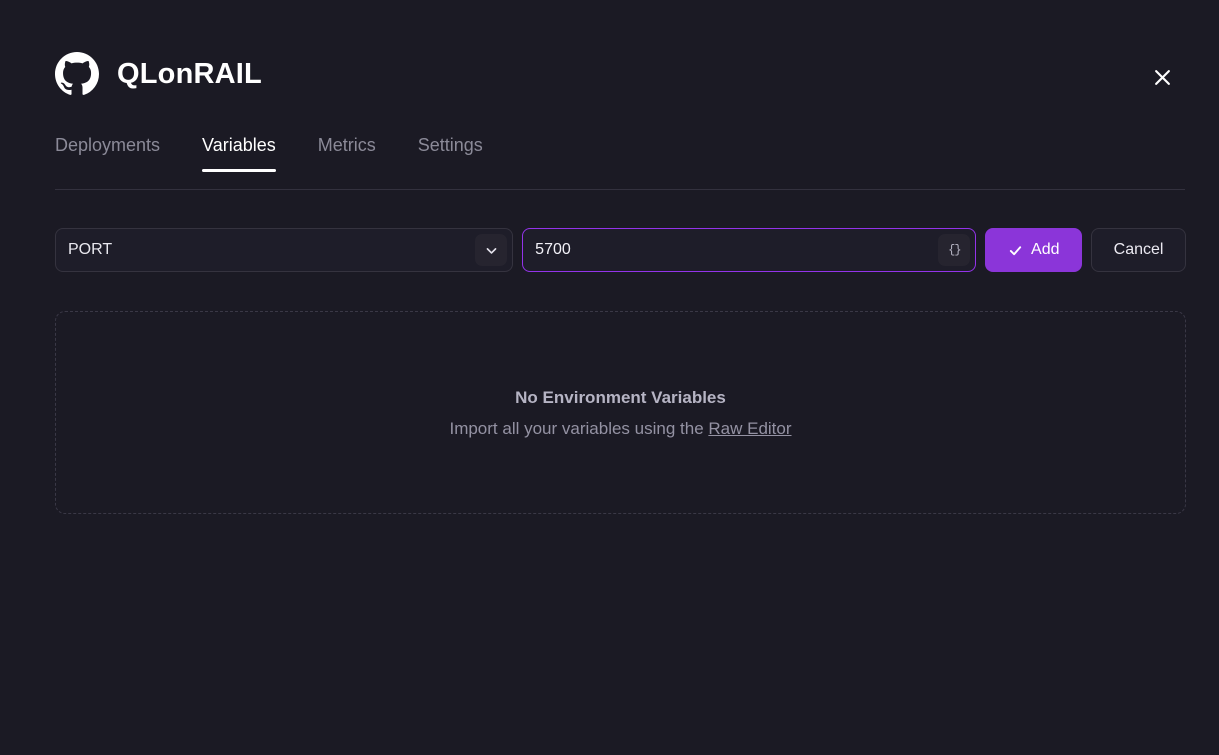  I want to click on key-dropdown-button, so click(491, 250).